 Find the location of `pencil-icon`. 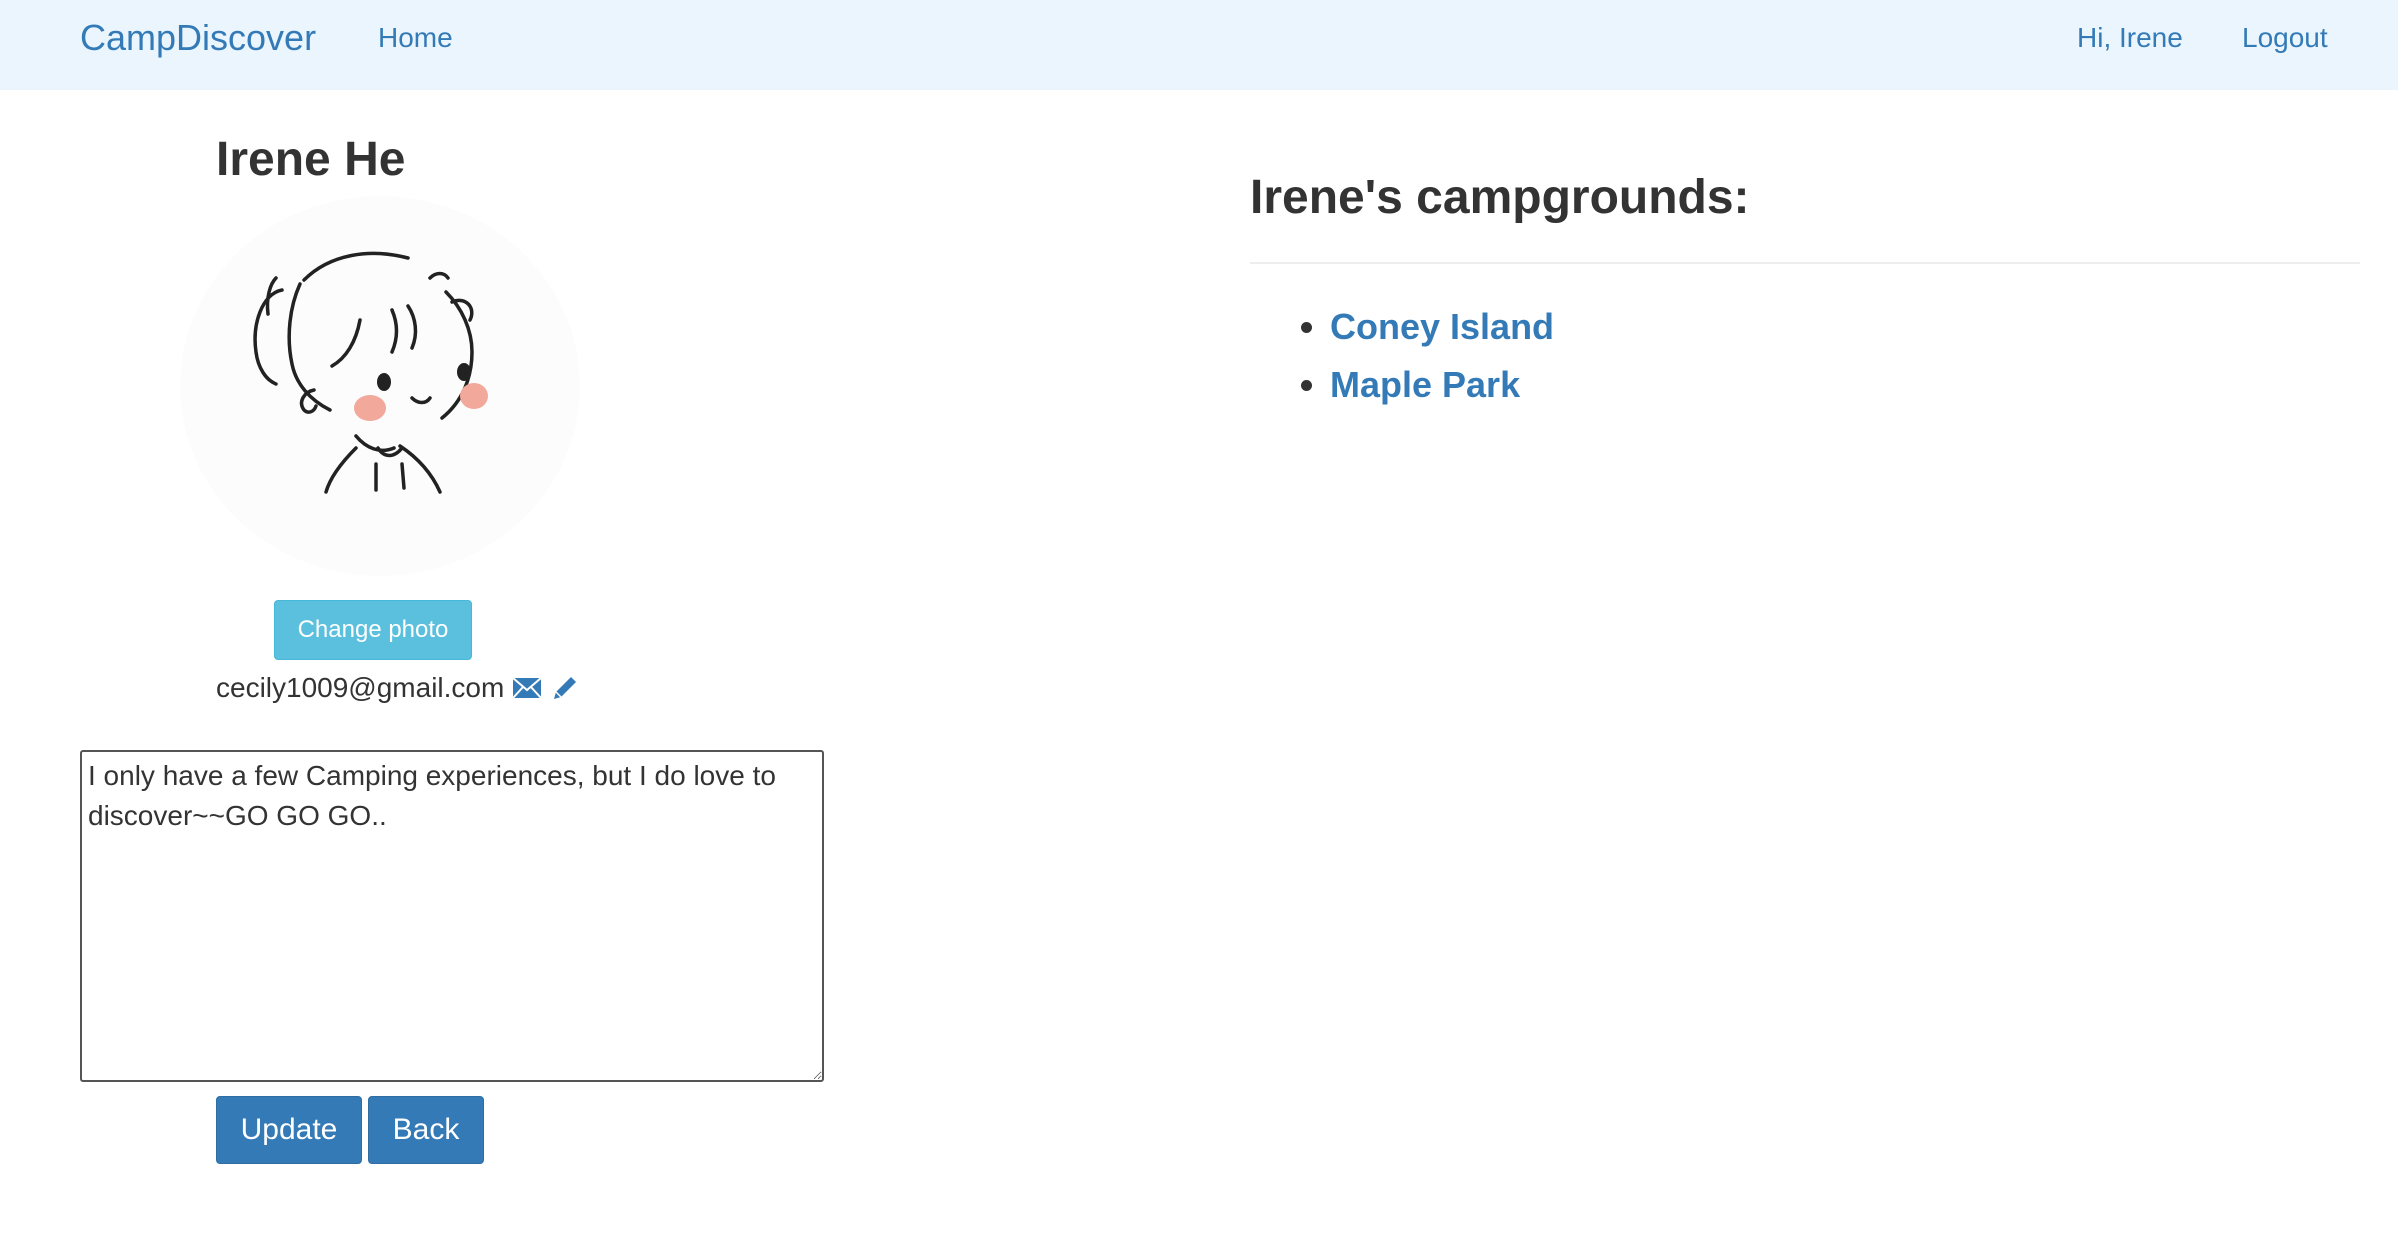

pencil-icon is located at coordinates (565, 688).